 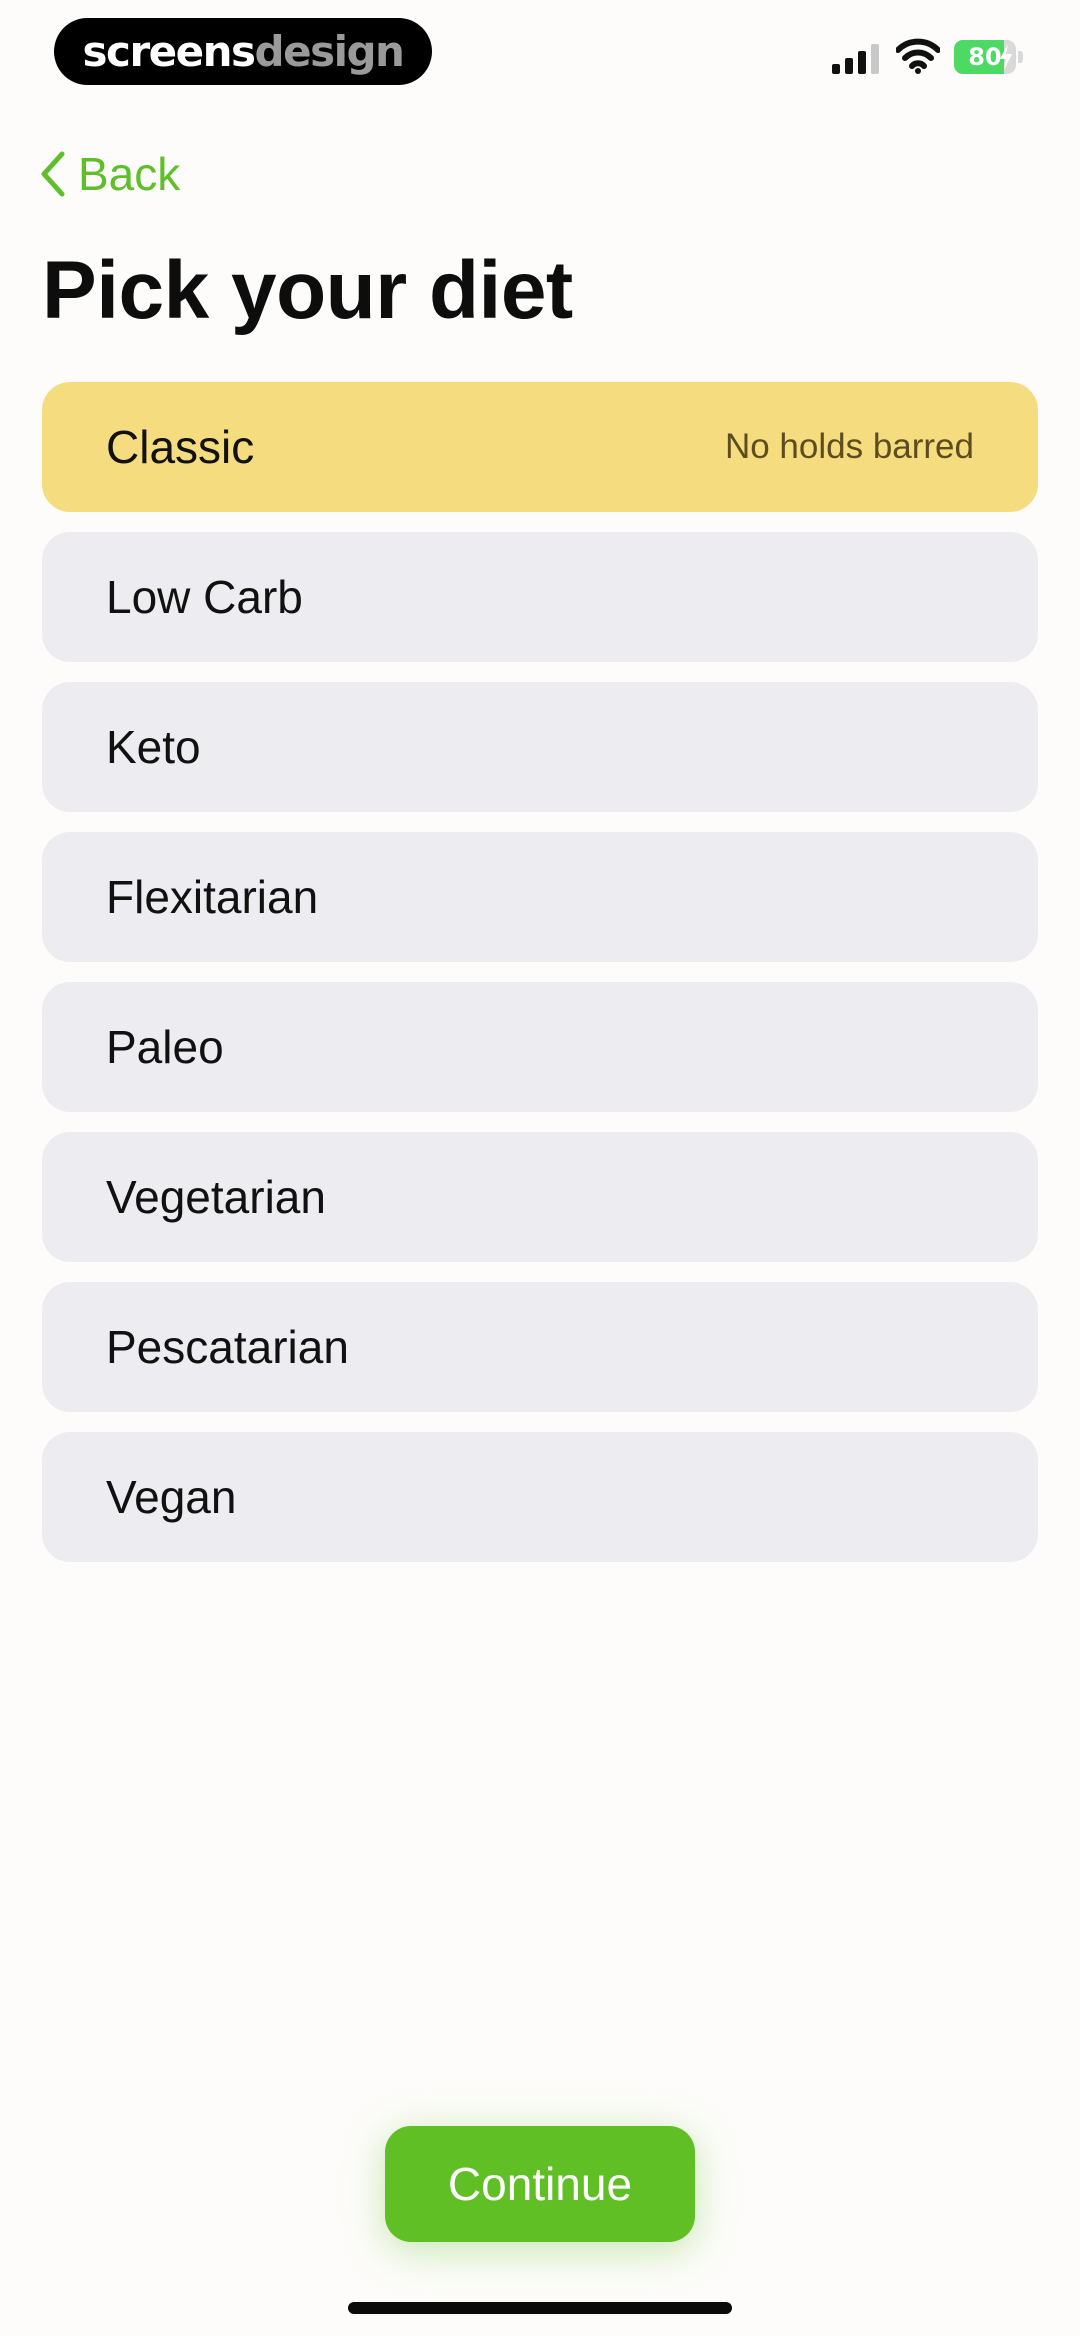 I want to click on diet-option: Vegan, so click(x=540, y=1497).